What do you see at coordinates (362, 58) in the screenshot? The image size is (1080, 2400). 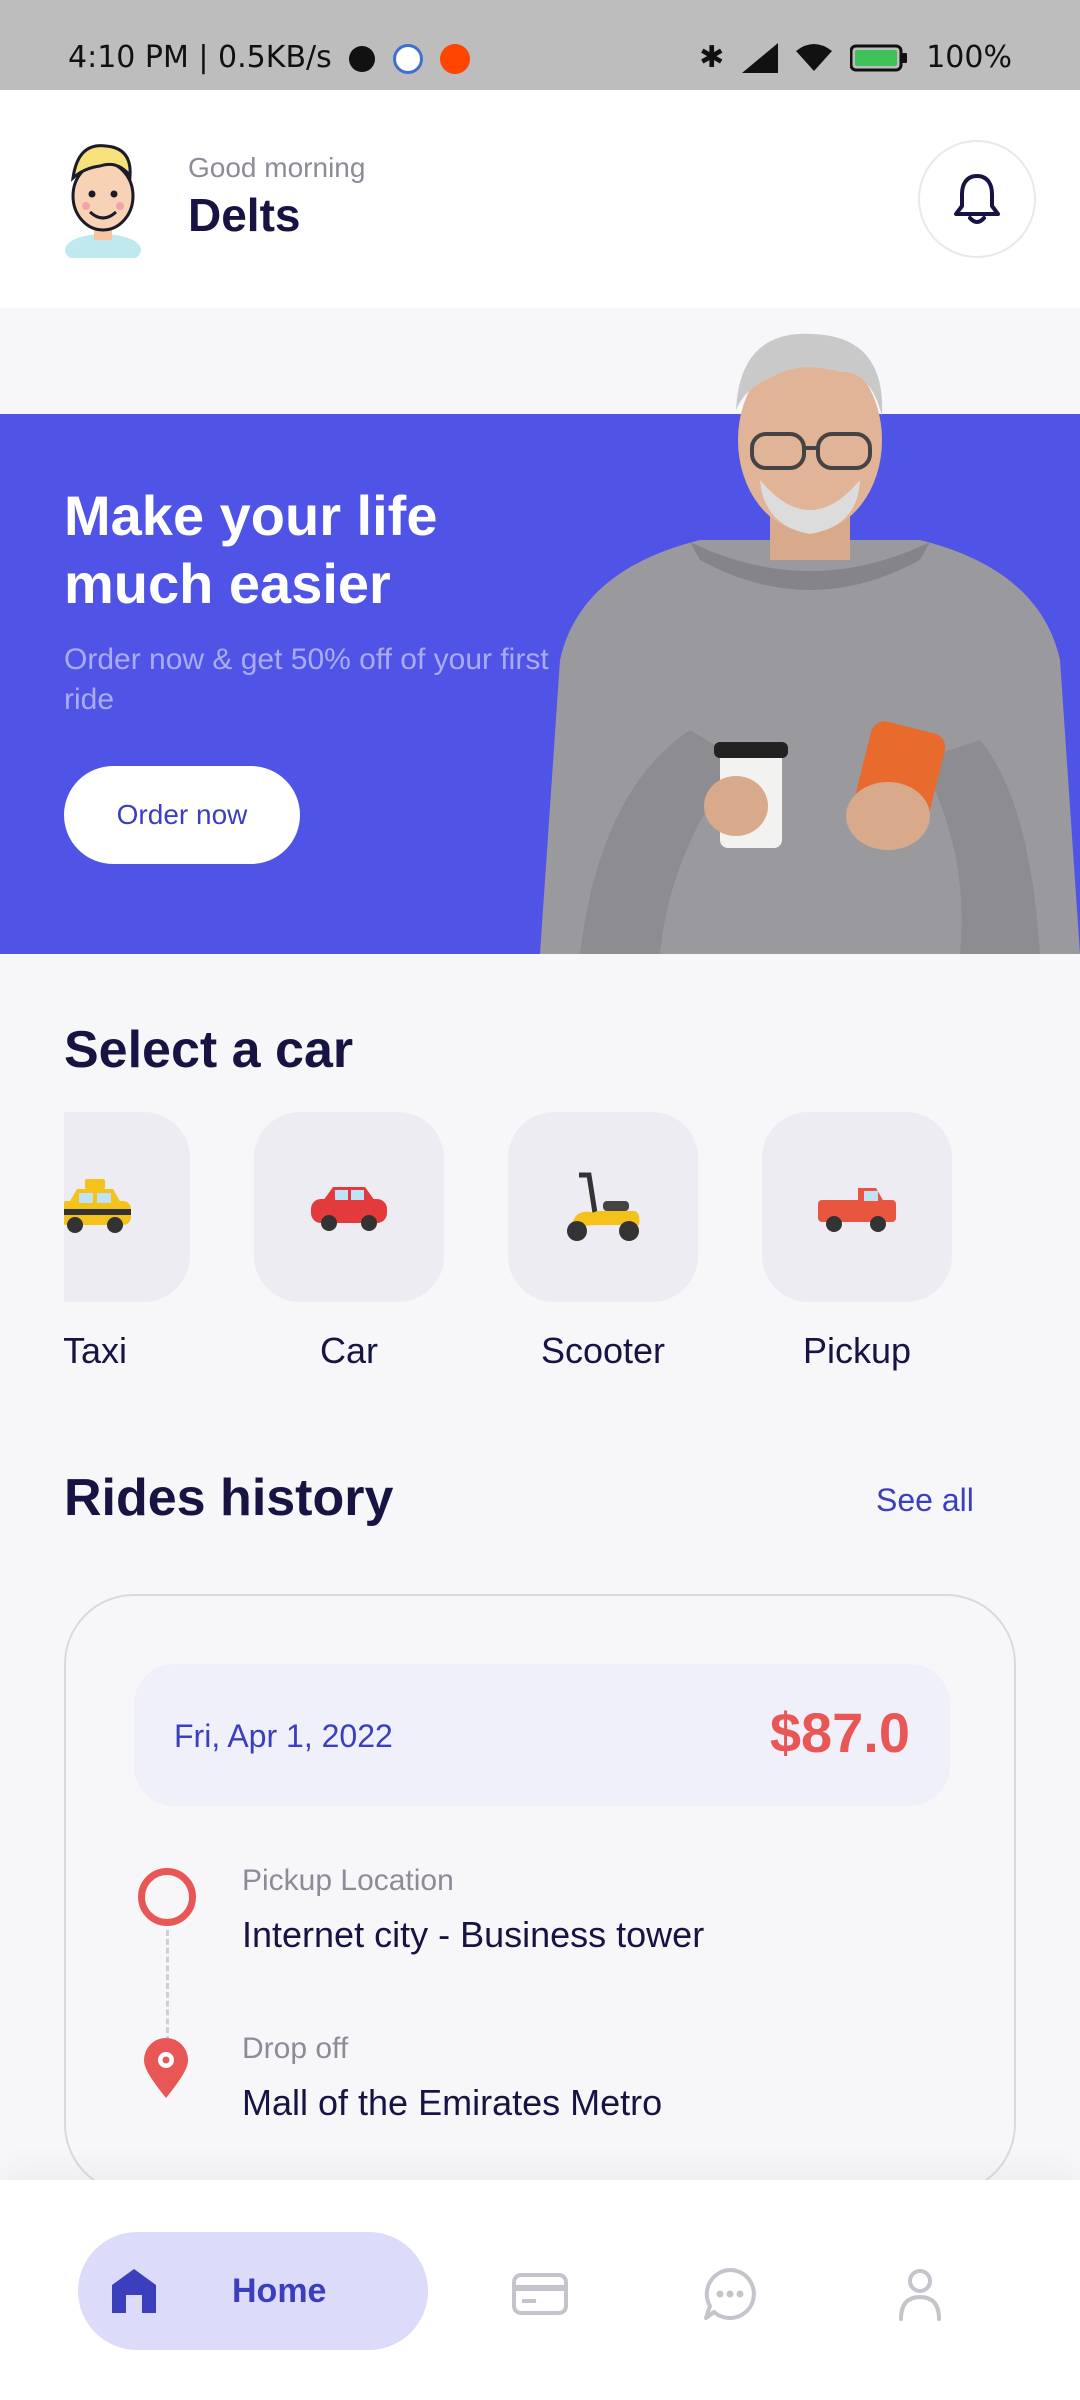 I see `moon-icon` at bounding box center [362, 58].